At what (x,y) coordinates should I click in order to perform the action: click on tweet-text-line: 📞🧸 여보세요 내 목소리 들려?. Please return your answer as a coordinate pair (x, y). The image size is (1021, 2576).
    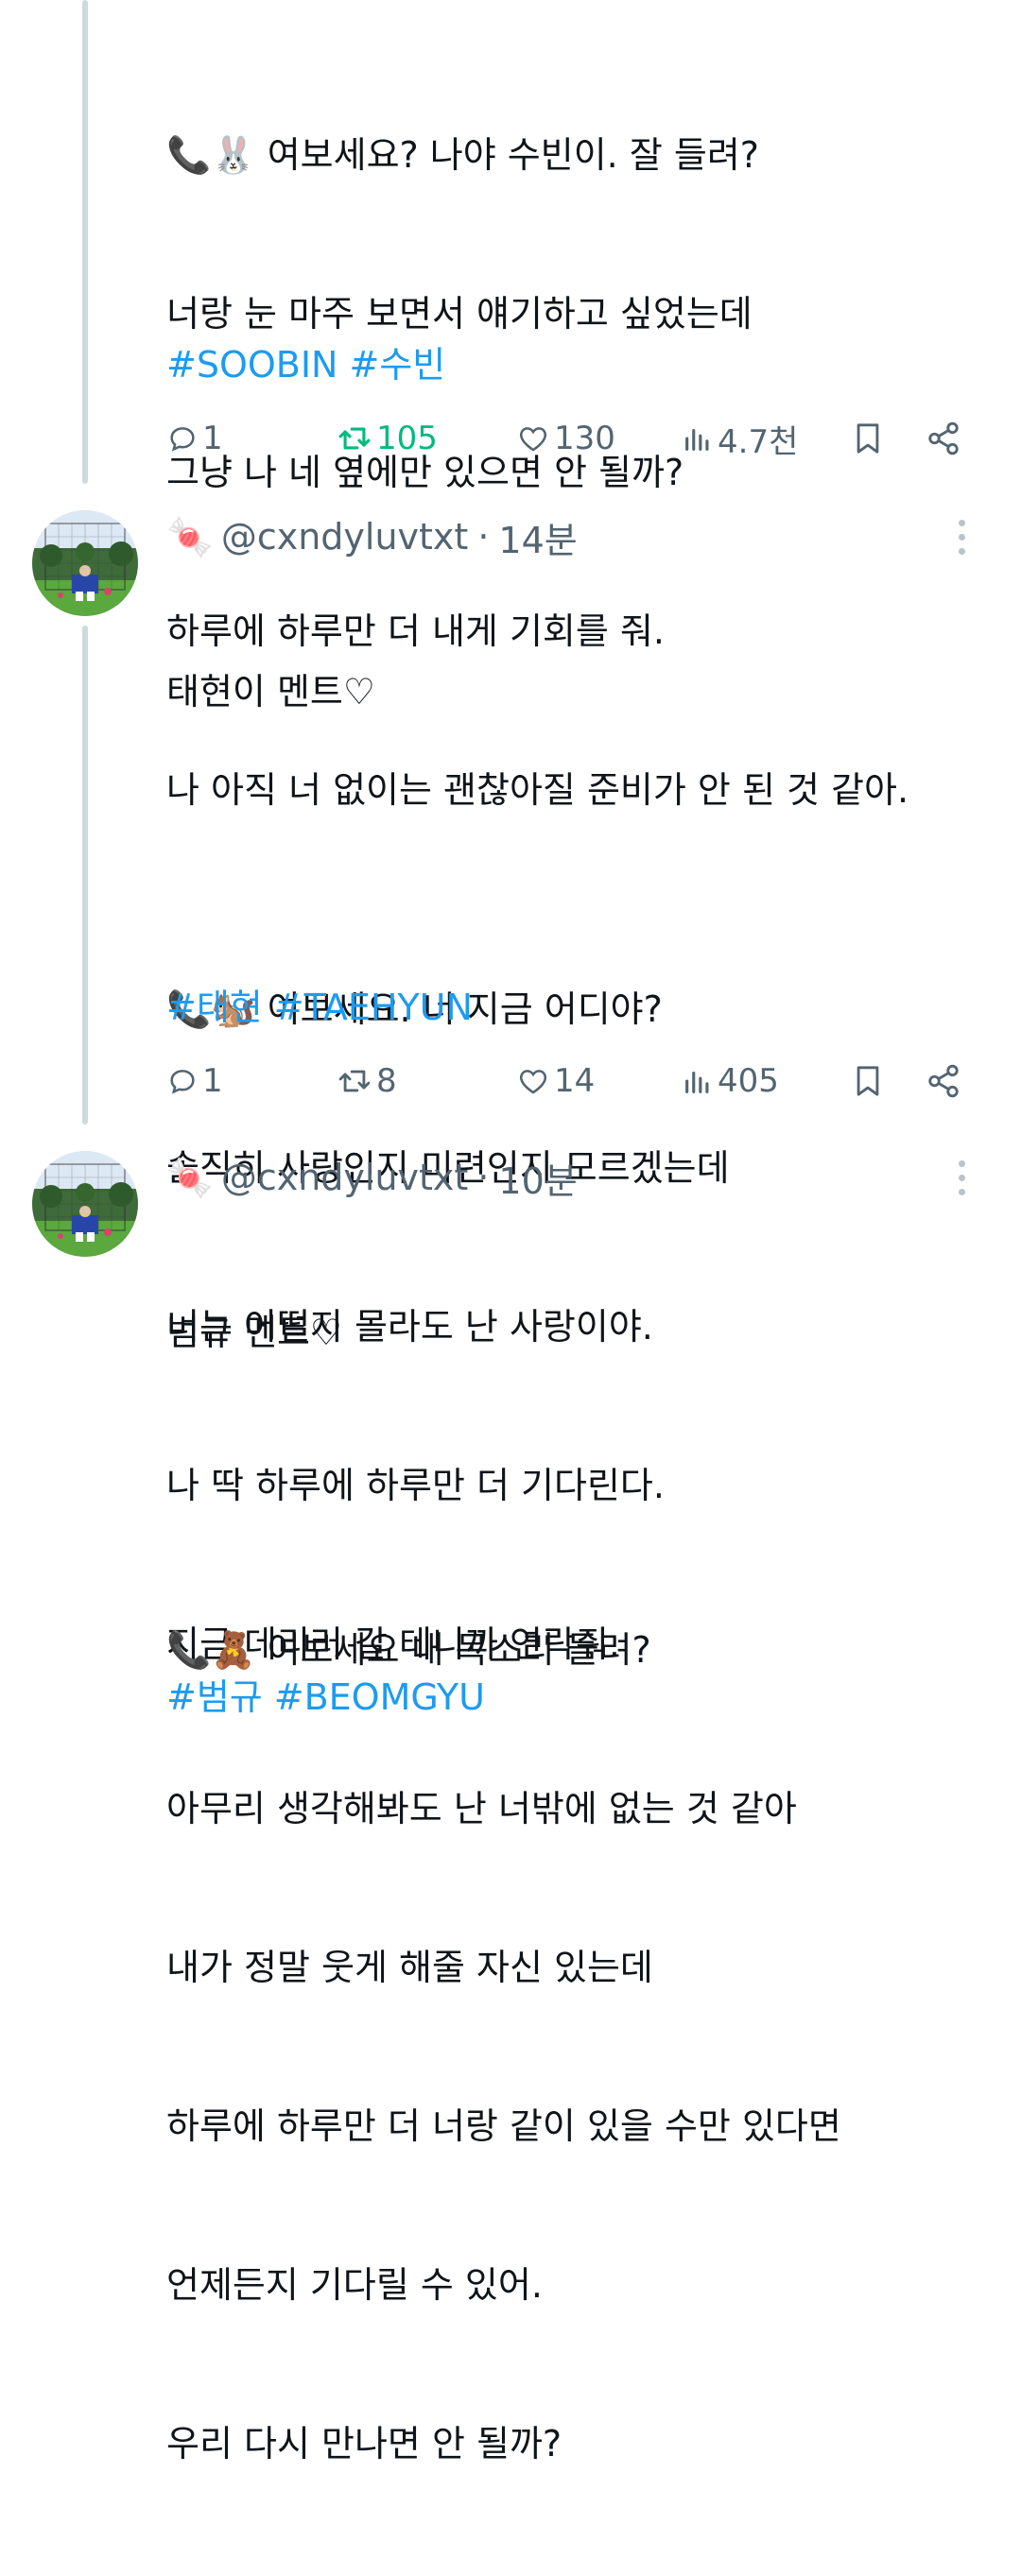
    Looking at the image, I should click on (408, 1650).